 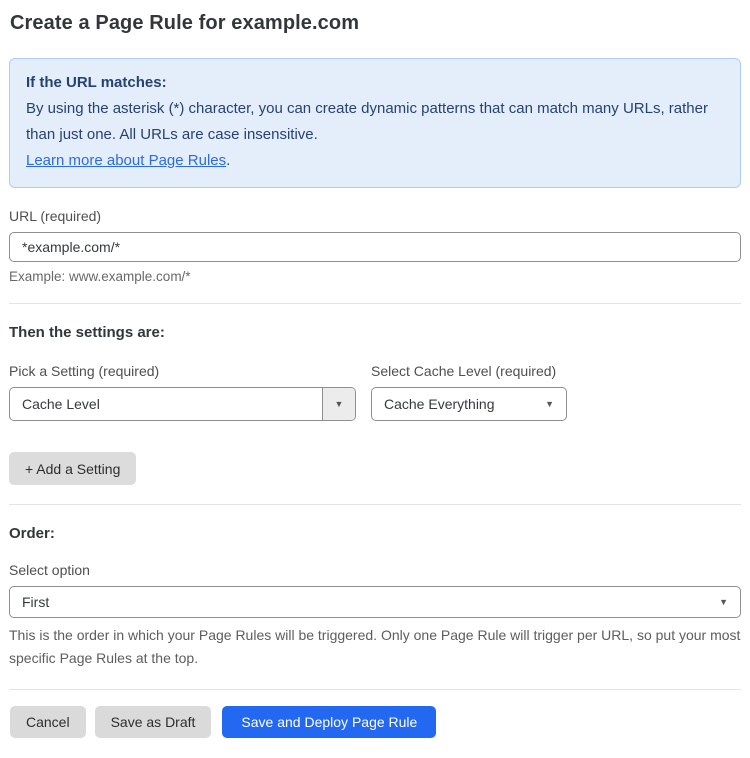 I want to click on pick-setting-value: Cache Level, so click(x=61, y=404).